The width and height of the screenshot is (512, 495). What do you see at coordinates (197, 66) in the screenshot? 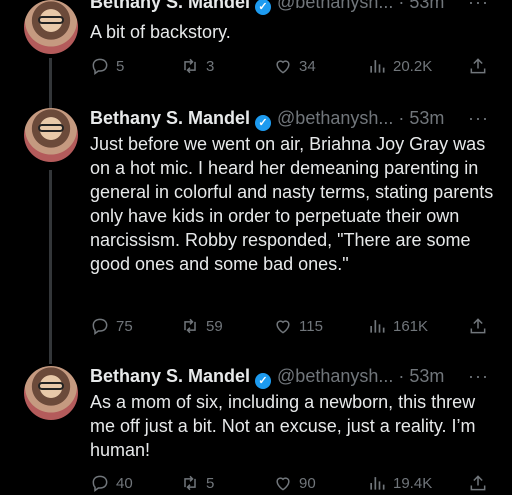
I see `retweet-button: 3` at bounding box center [197, 66].